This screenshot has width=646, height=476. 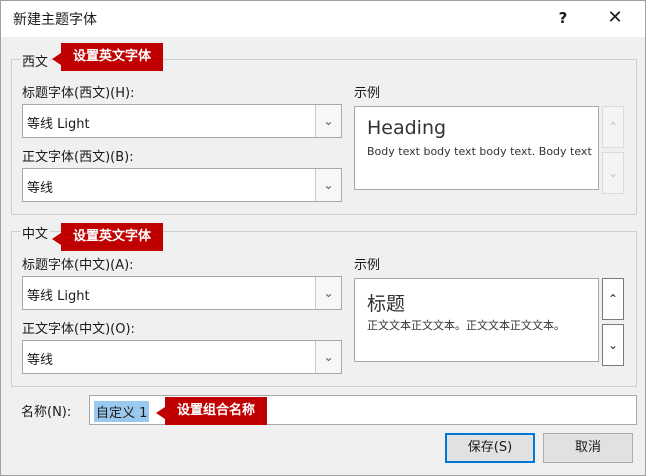 I want to click on western-body-font-value: 等线, so click(x=40, y=188).